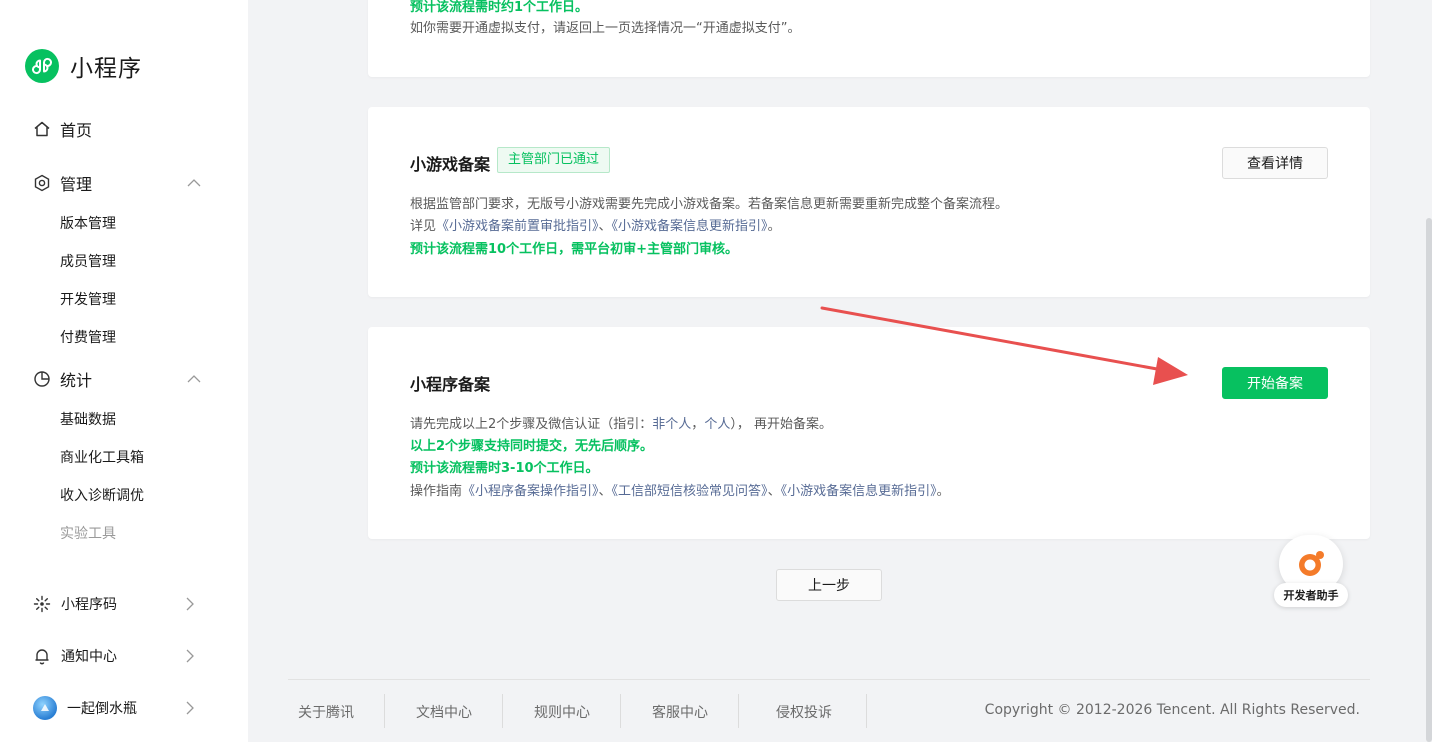 This screenshot has height=742, width=1432. I want to click on scrollbar-thumb, so click(1429, 480).